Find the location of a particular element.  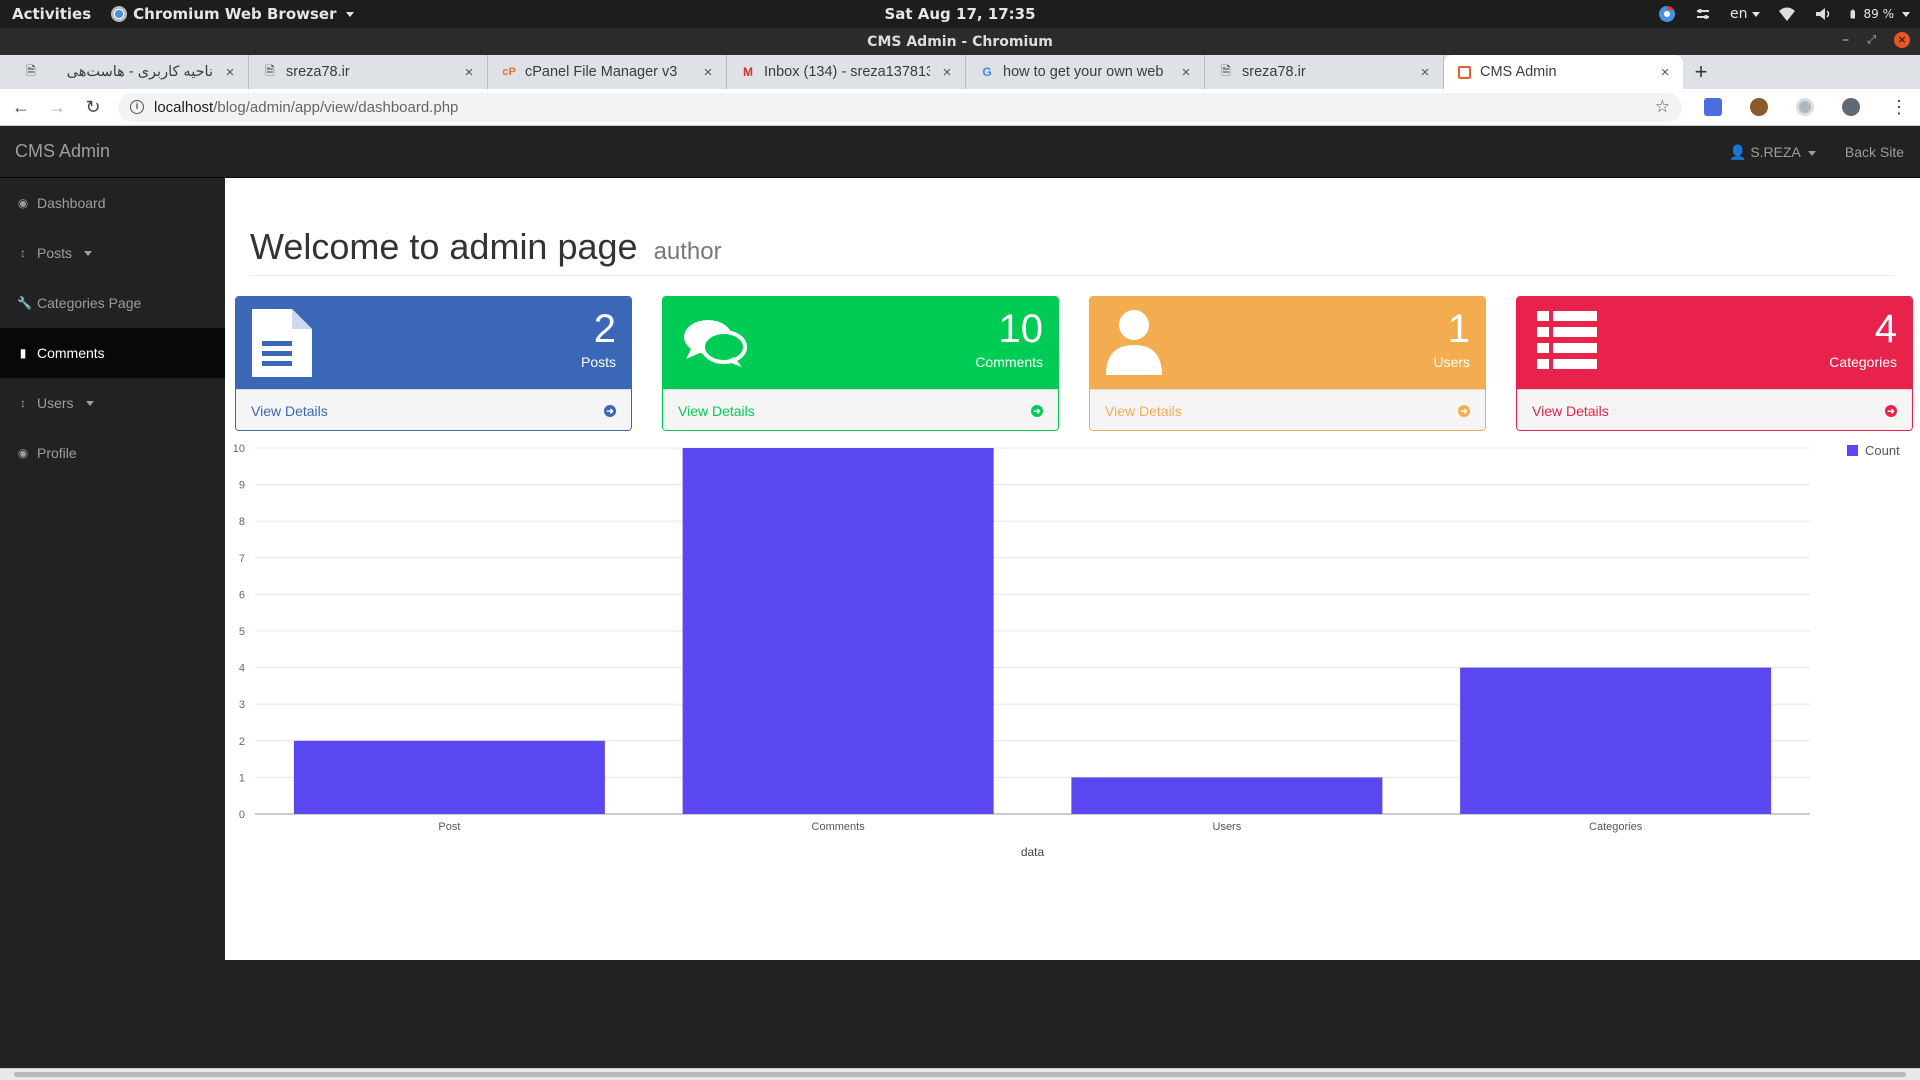

tab-sreza78-2: 🗎 sreza78.ir × is located at coordinates (1324, 72).